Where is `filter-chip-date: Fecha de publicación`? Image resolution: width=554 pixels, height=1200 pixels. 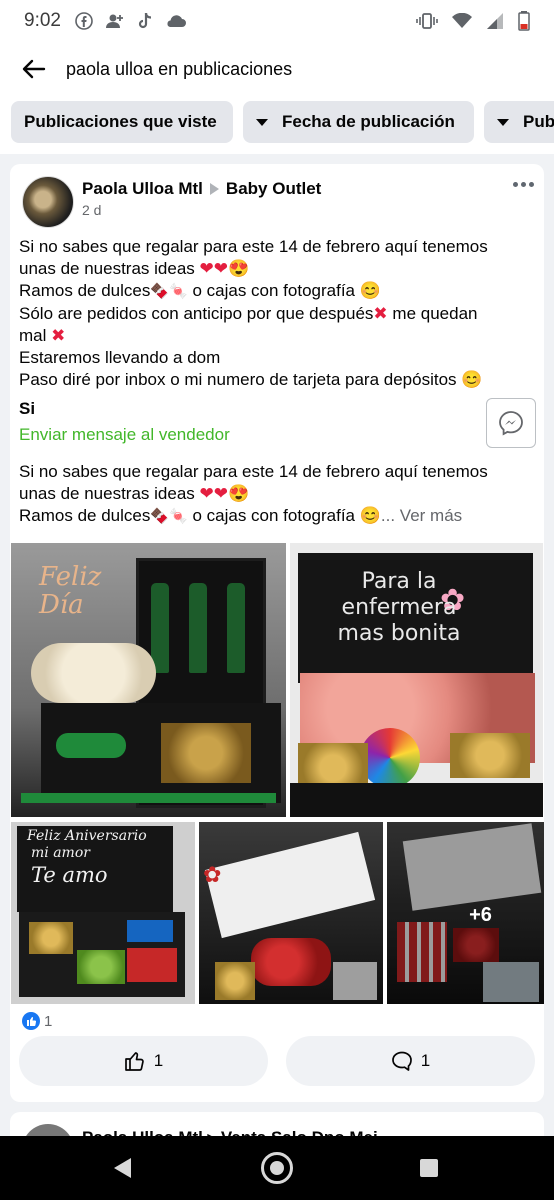
filter-chip-date: Fecha de publicación is located at coordinates (358, 122).